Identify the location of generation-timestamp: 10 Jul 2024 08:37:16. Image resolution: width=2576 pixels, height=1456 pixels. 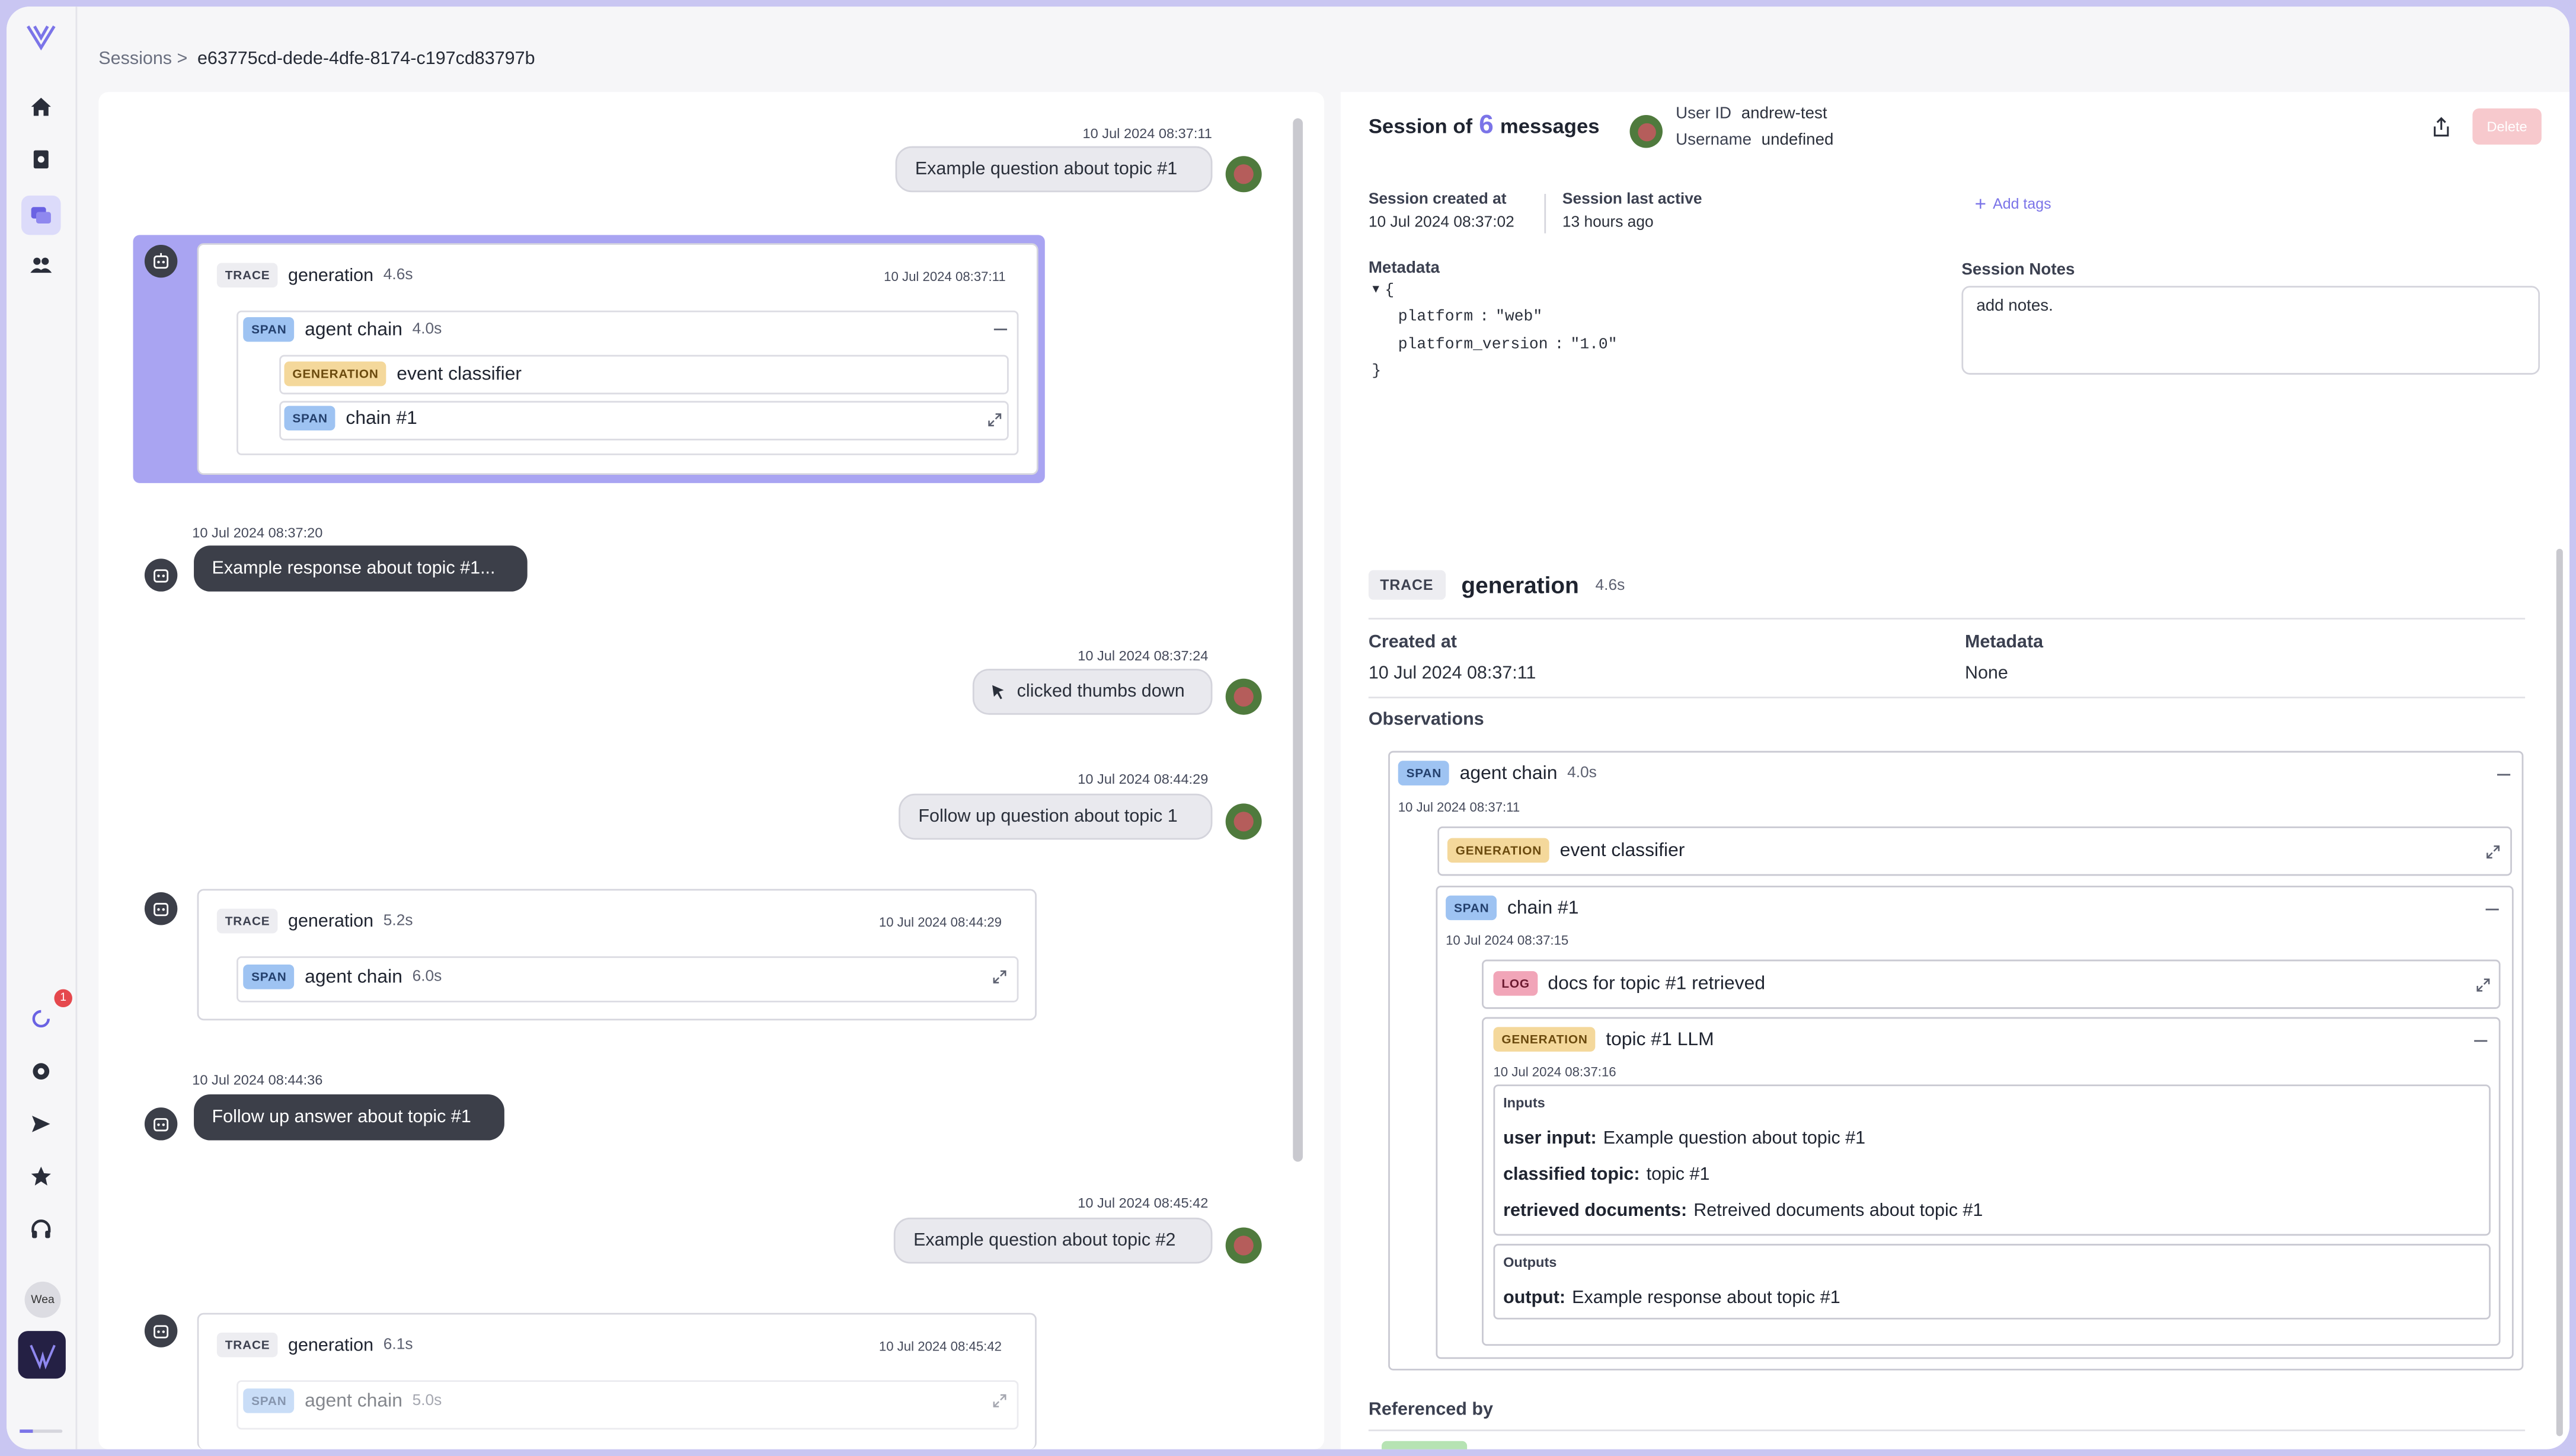
(1554, 1072).